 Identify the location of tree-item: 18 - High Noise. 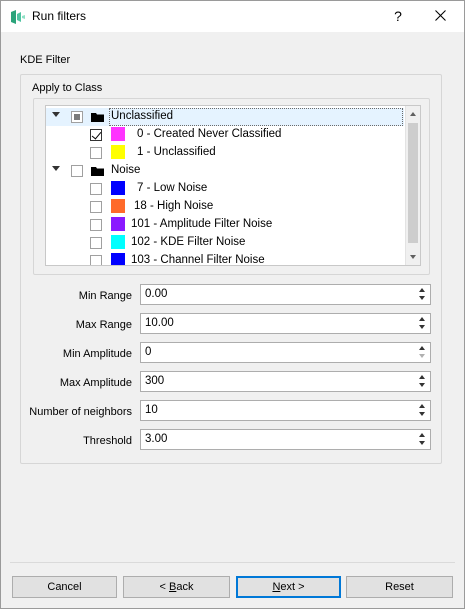
(225, 207).